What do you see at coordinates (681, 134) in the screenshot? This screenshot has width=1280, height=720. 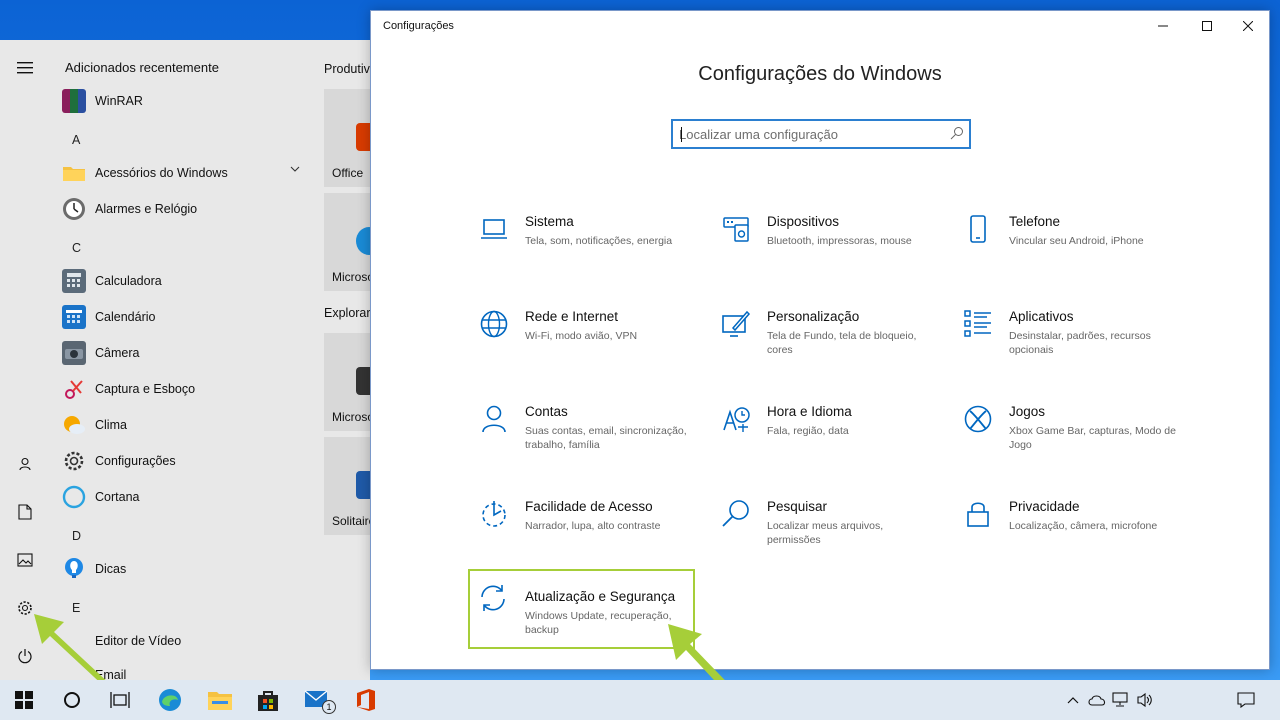 I see `text-cursor` at bounding box center [681, 134].